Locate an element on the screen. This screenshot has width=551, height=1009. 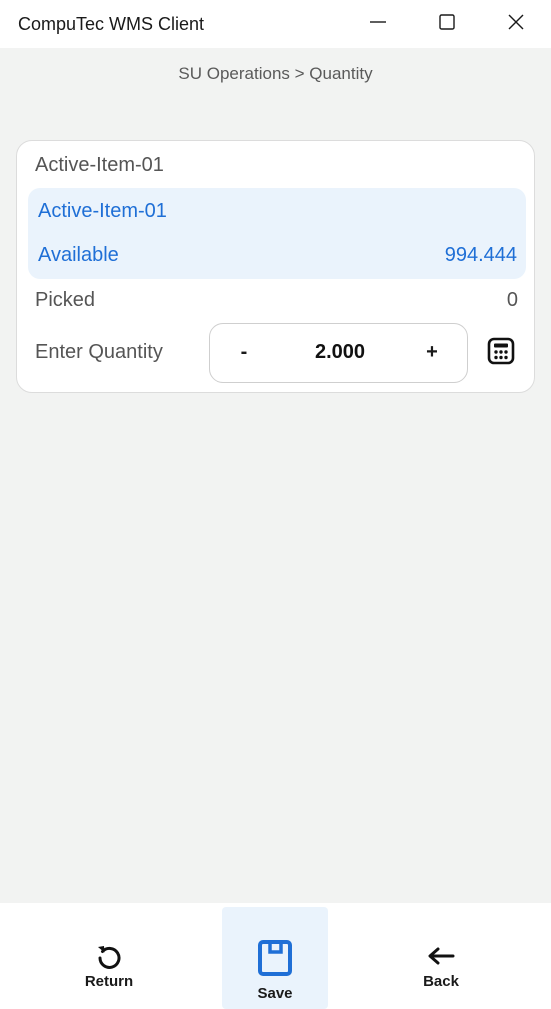
item-header: Active-Item-01 is located at coordinates (99, 165).